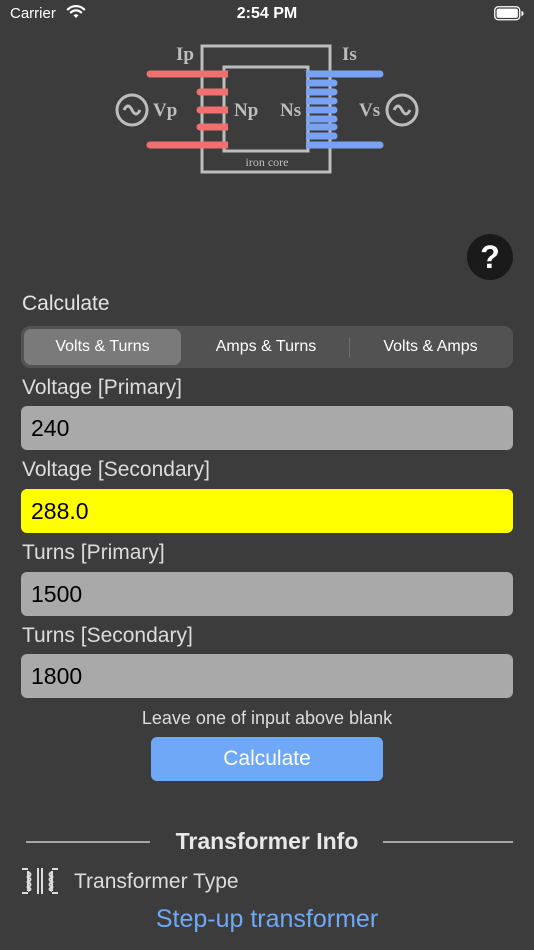 This screenshot has height=950, width=534. I want to click on voltage-secondary-input: 288.0, so click(267, 511).